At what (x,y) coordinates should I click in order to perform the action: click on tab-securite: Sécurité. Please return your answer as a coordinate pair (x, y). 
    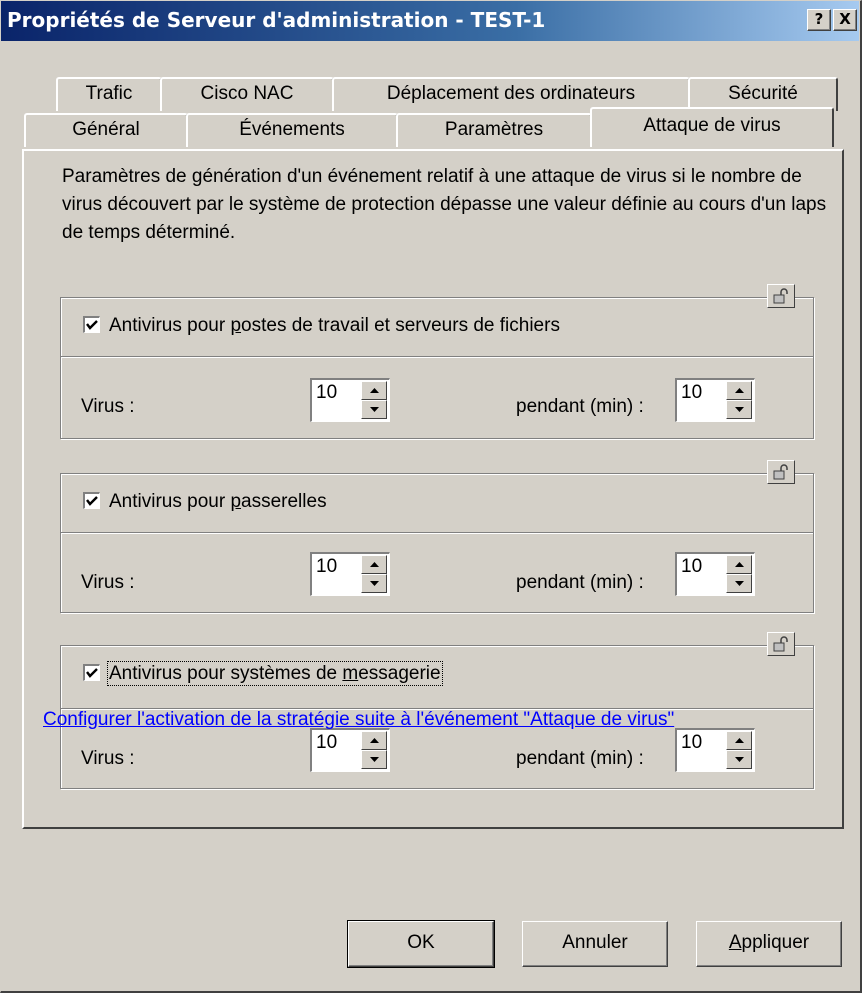
    Looking at the image, I should click on (763, 94).